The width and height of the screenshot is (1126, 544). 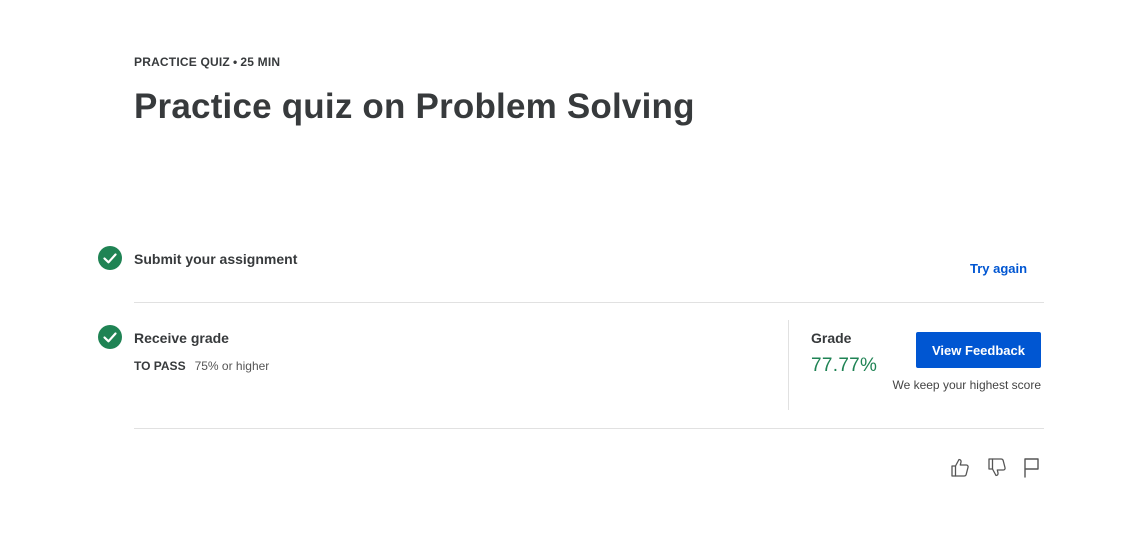 What do you see at coordinates (260, 62) in the screenshot?
I see `item-duration: 25 MIN` at bounding box center [260, 62].